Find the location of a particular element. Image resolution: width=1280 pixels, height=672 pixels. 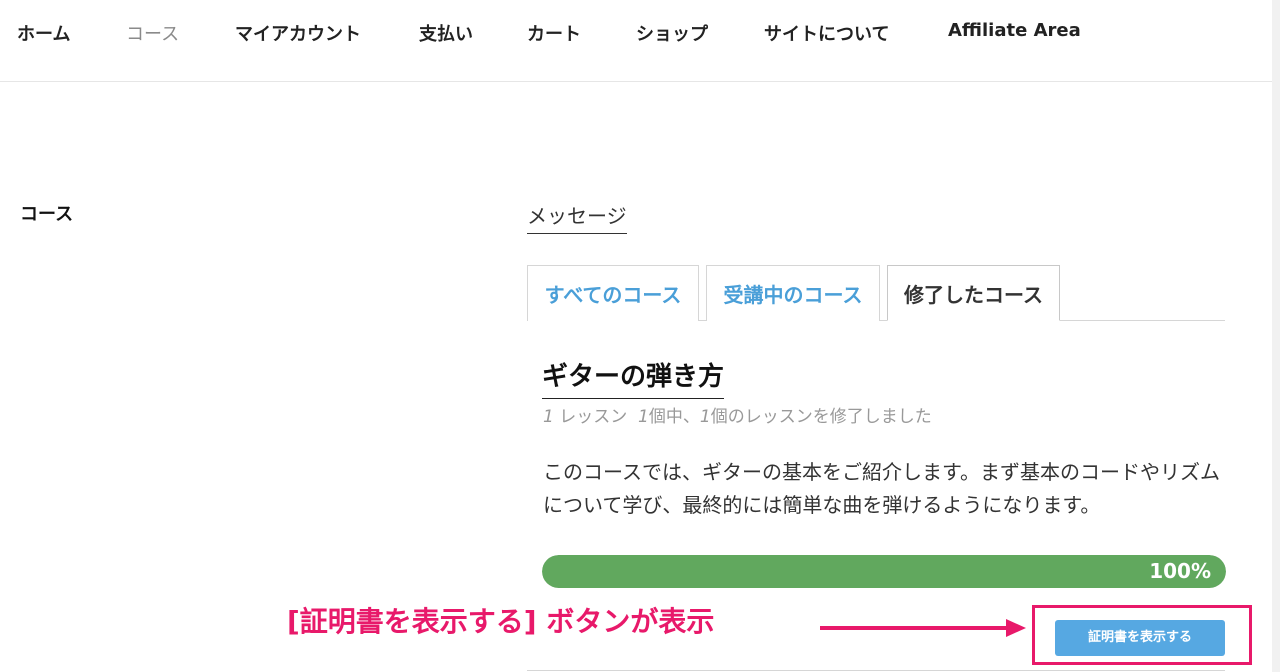

nav-item-courses: コース is located at coordinates (152, 33).